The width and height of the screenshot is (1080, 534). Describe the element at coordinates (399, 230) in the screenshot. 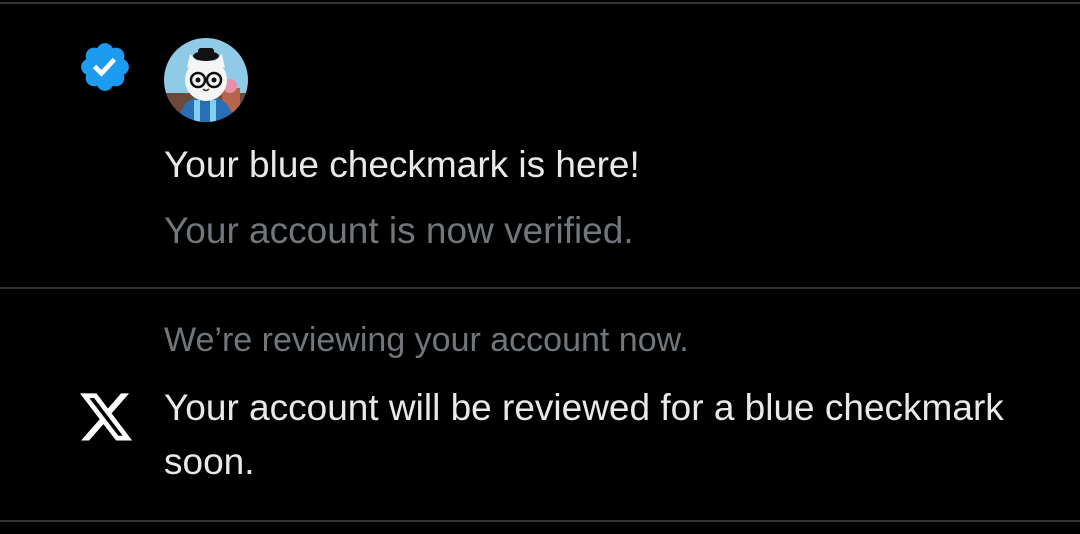

I see `notification-body: Your account is now verified.` at that location.